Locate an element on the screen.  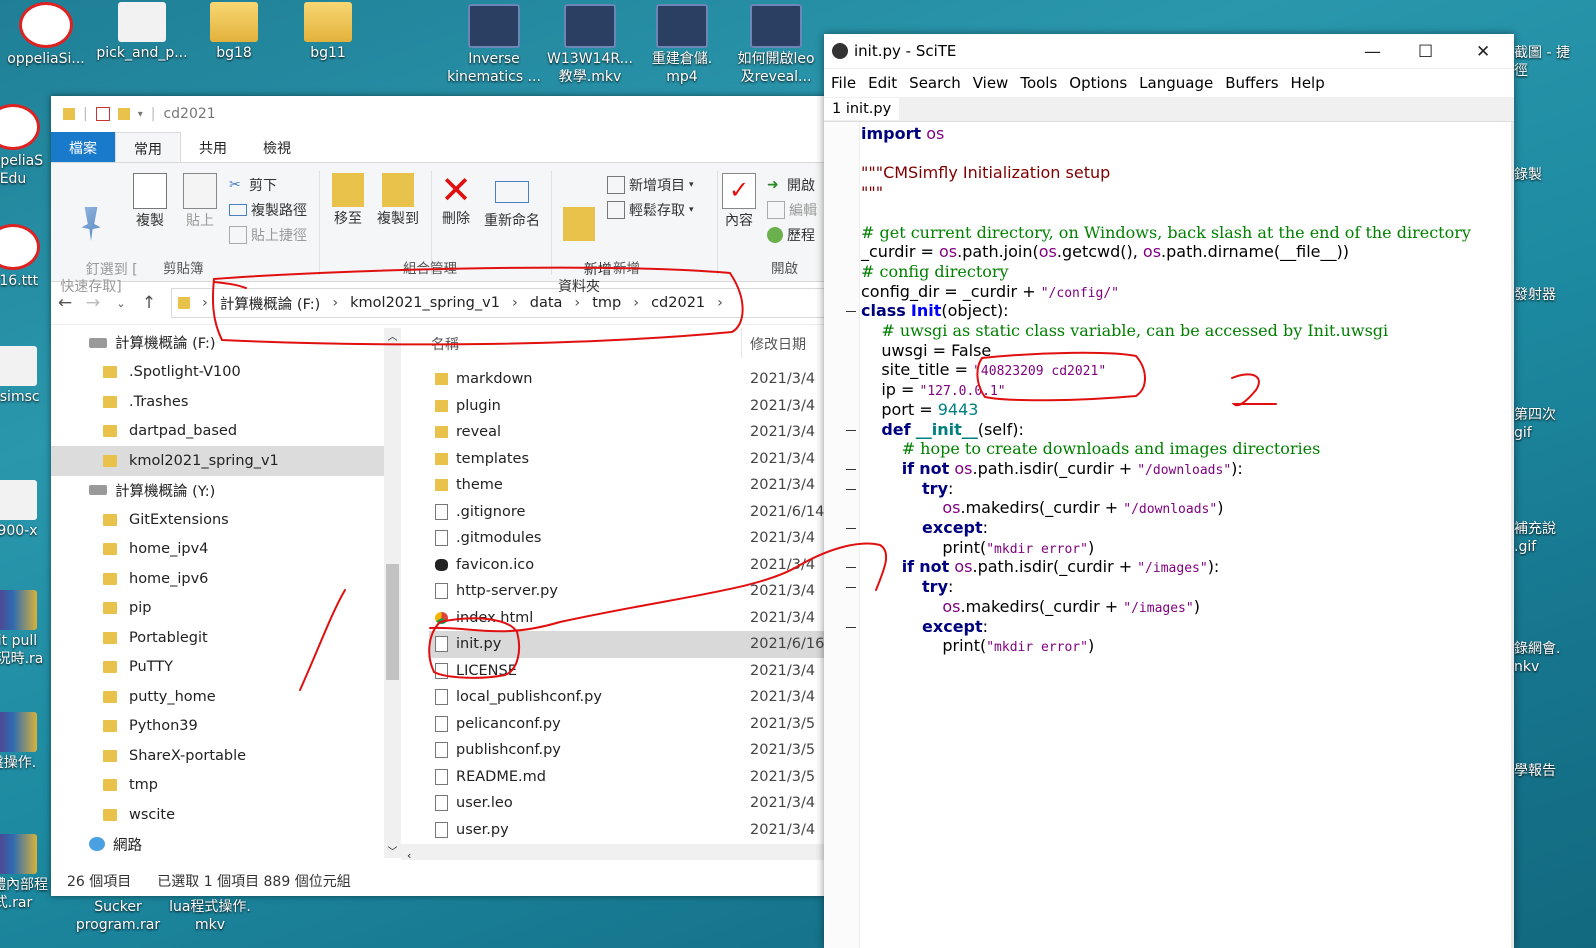
file-row: .gitignore 2021/6/14 is located at coordinates (633, 512).